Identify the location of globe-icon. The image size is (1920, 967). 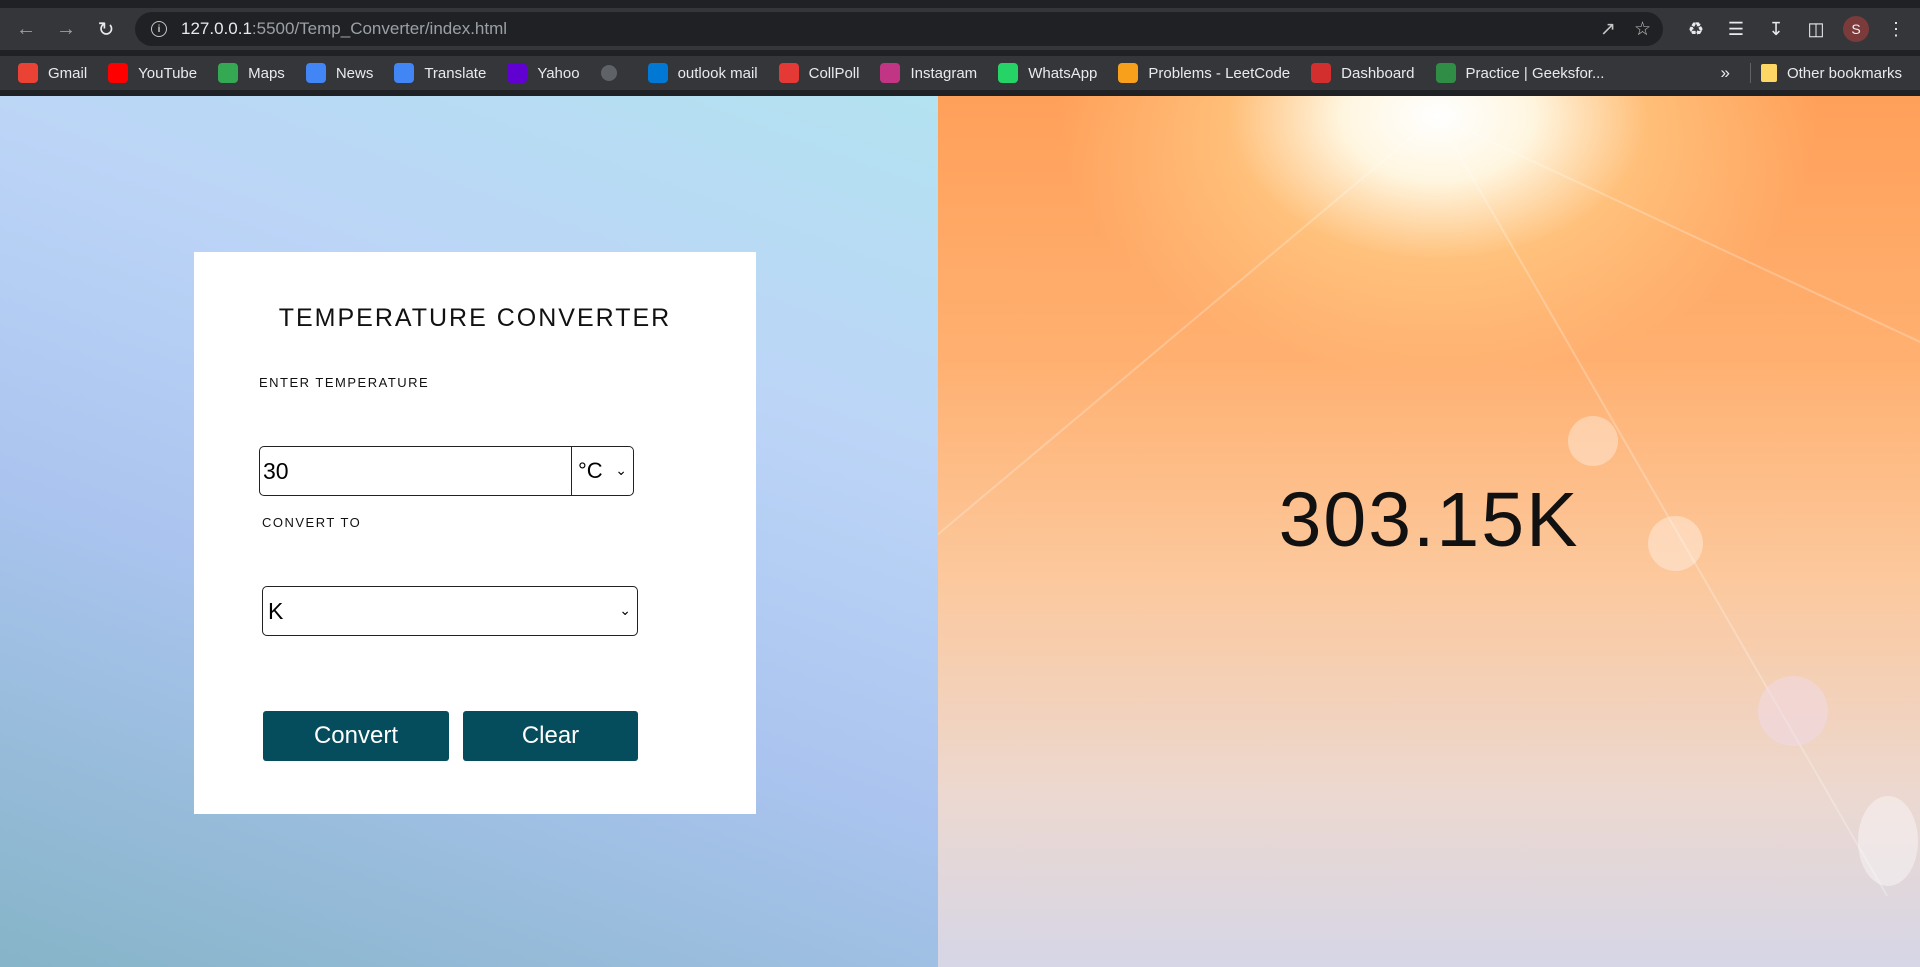
(608, 73).